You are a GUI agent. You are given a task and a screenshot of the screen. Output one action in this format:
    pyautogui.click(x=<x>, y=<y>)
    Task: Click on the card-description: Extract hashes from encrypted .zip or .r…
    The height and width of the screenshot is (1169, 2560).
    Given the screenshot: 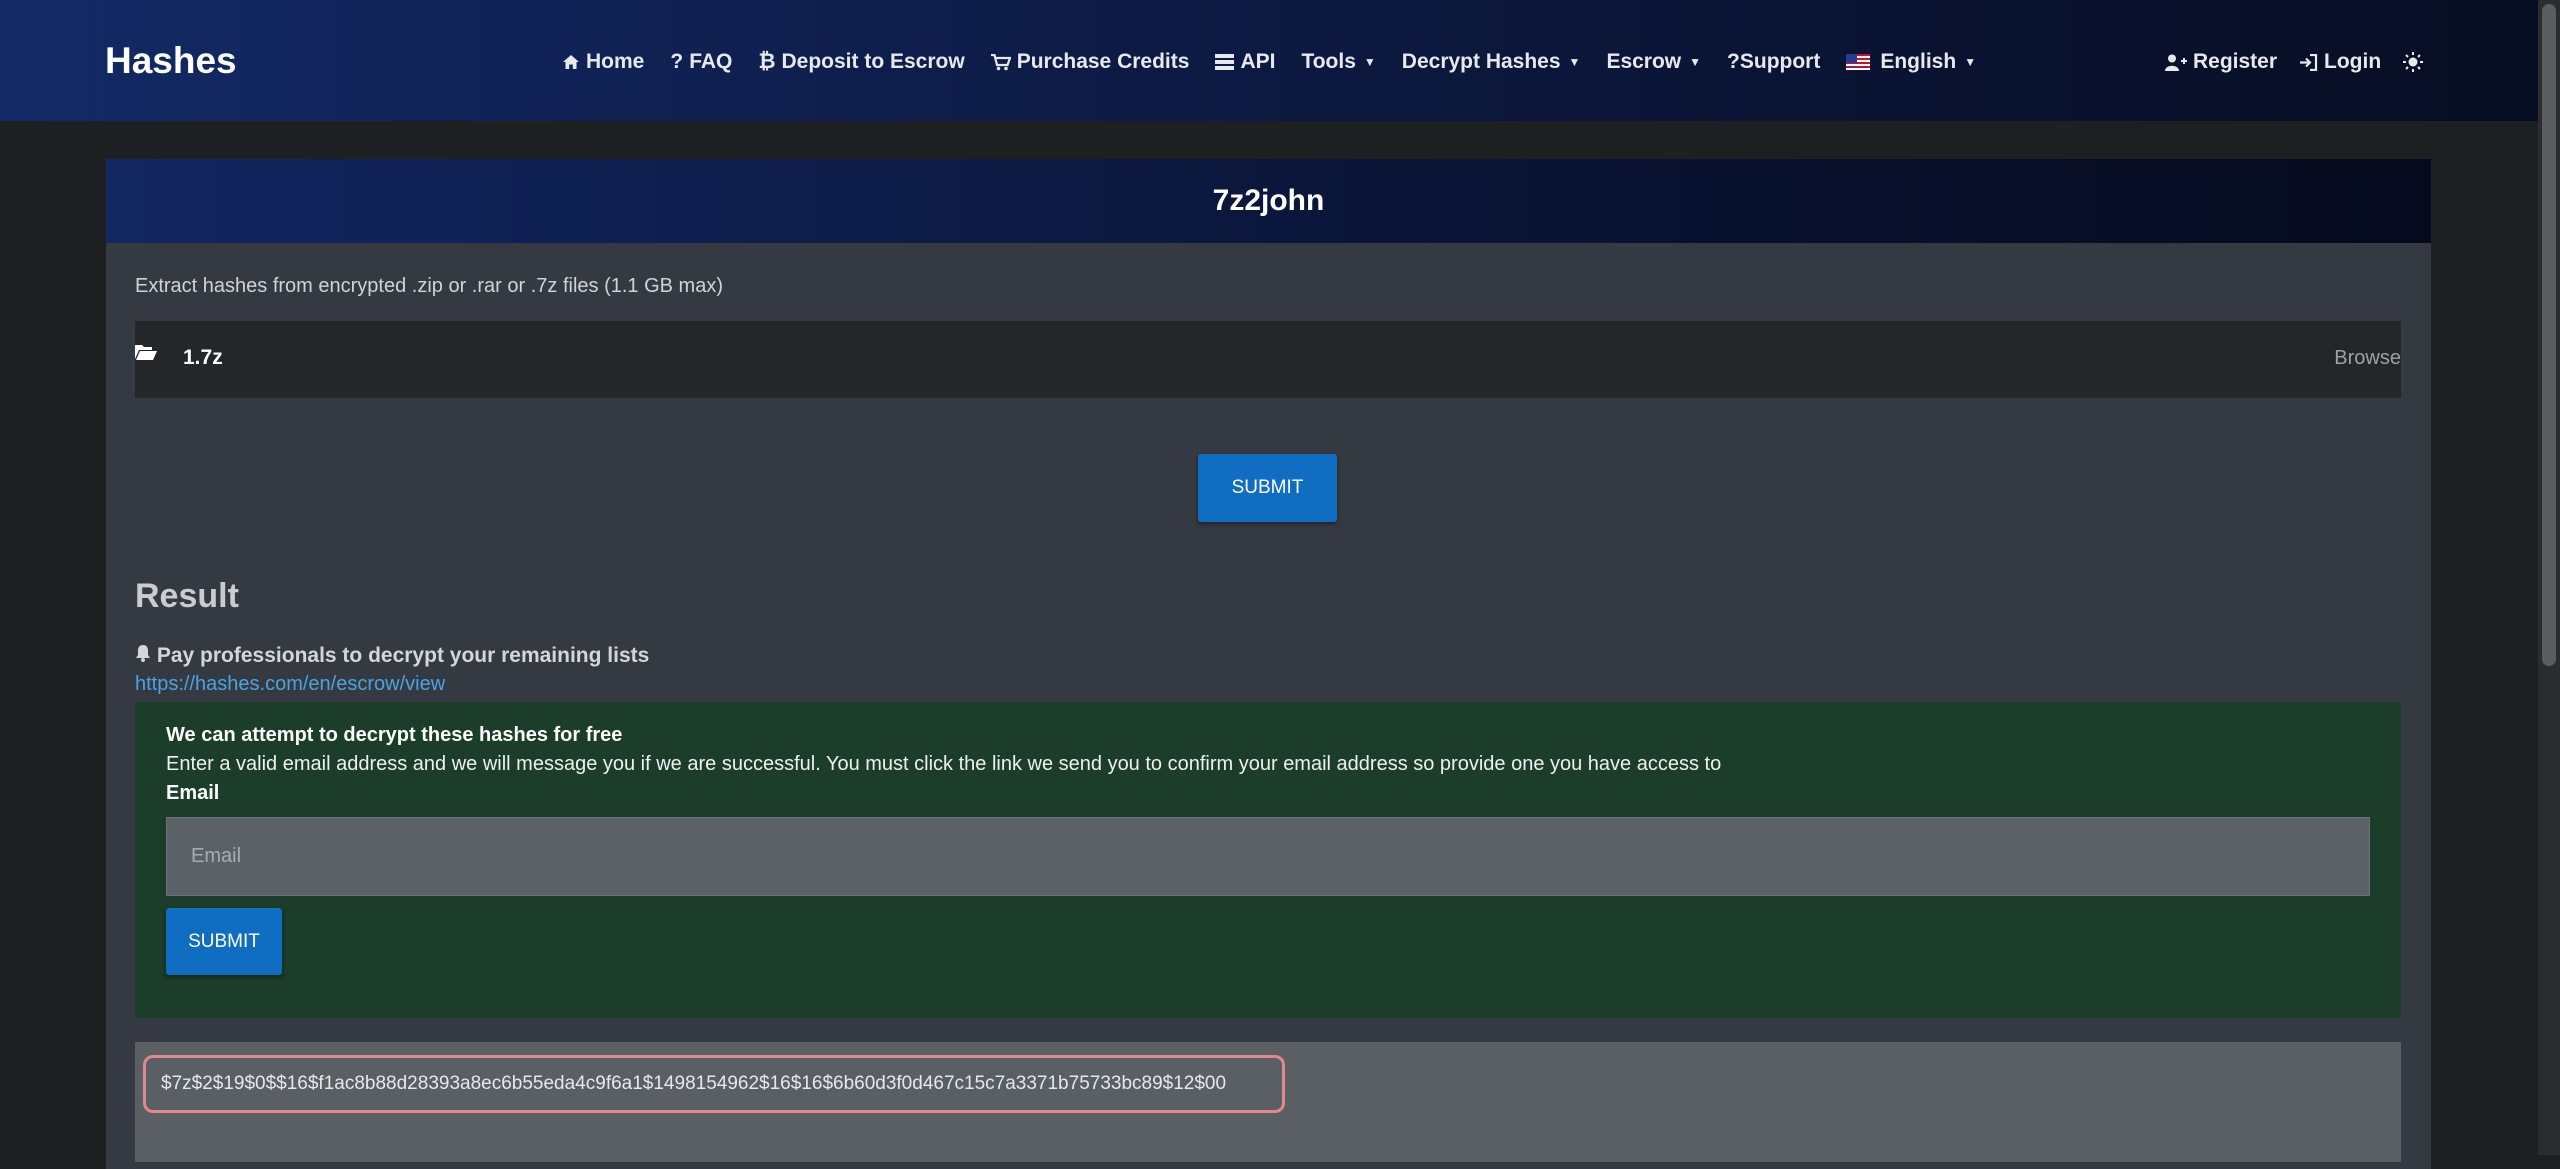 What is the action you would take?
    pyautogui.click(x=429, y=286)
    